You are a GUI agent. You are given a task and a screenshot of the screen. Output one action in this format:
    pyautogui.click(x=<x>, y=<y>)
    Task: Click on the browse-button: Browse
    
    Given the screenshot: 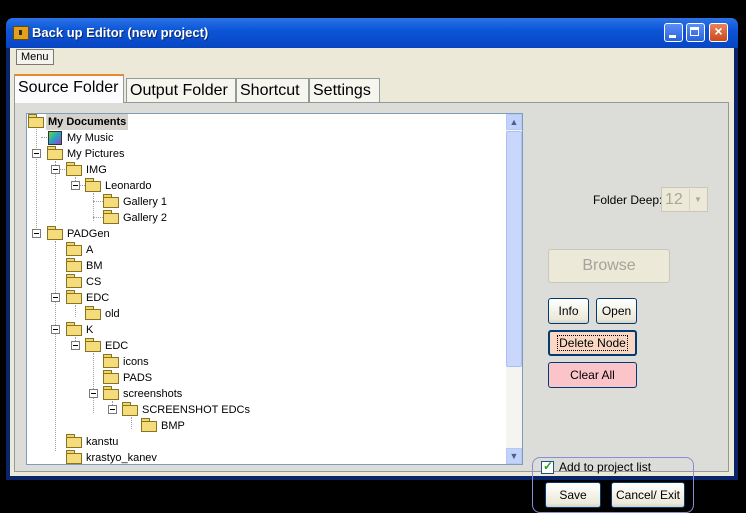 What is the action you would take?
    pyautogui.click(x=609, y=266)
    